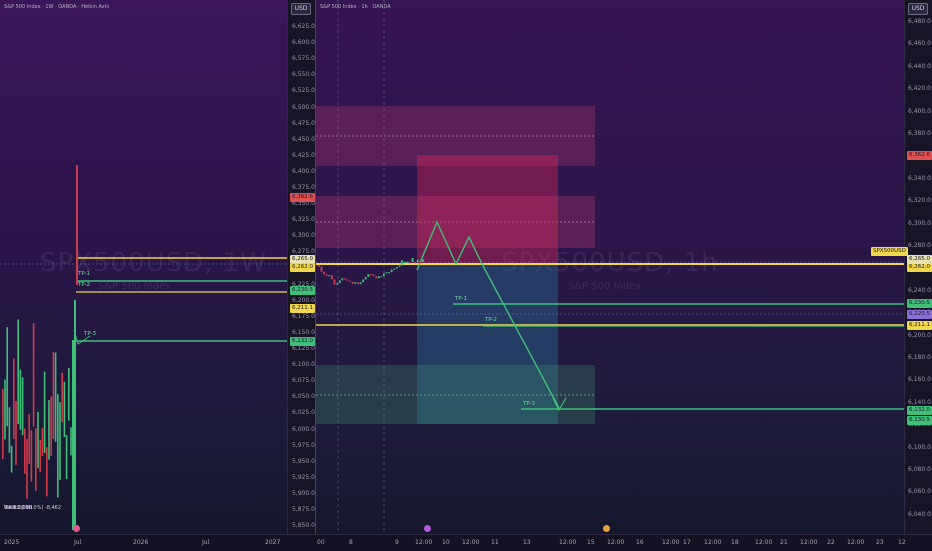  I want to click on price-level-label: 6,132.0, so click(302, 341).